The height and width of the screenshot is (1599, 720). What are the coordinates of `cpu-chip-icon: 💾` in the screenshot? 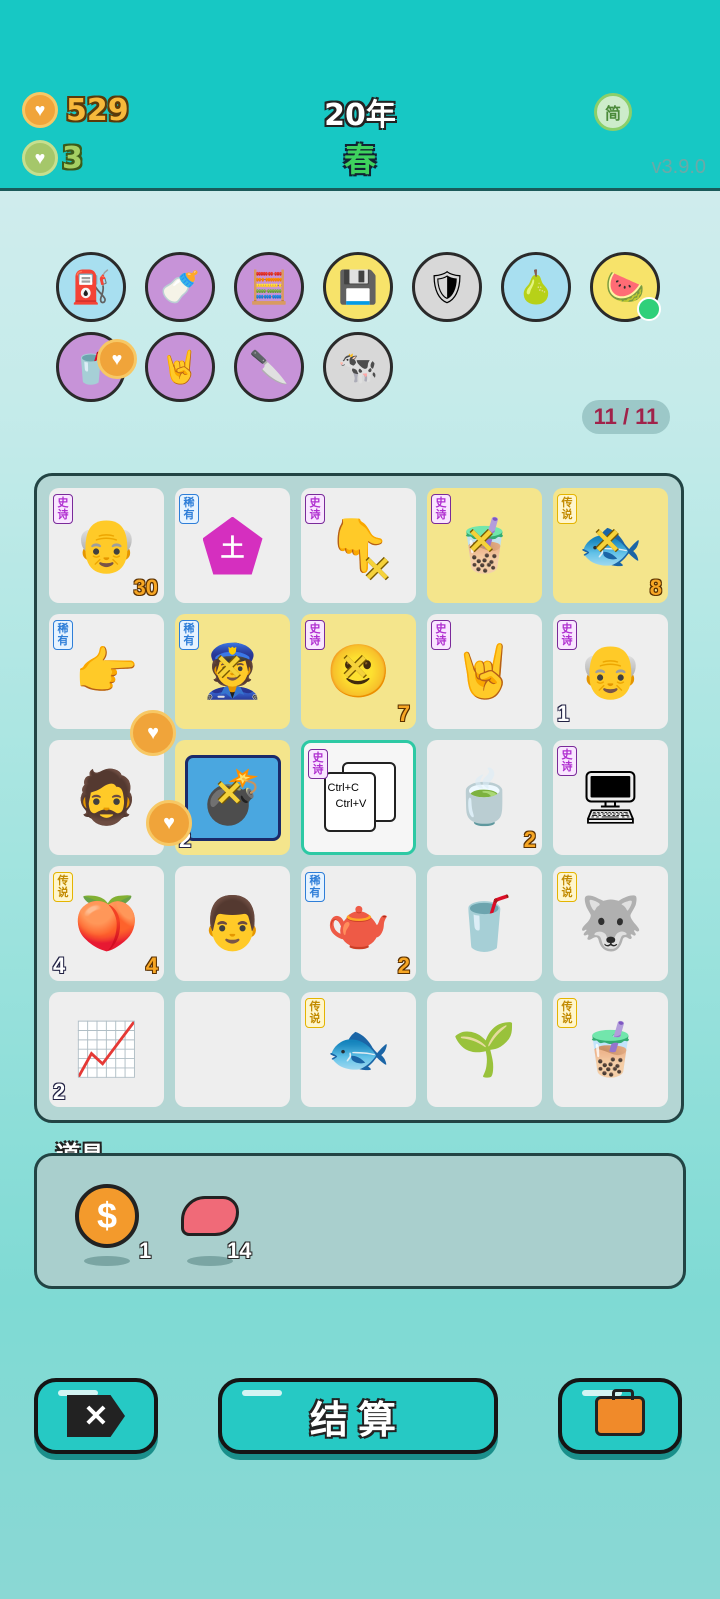 It's located at (358, 287).